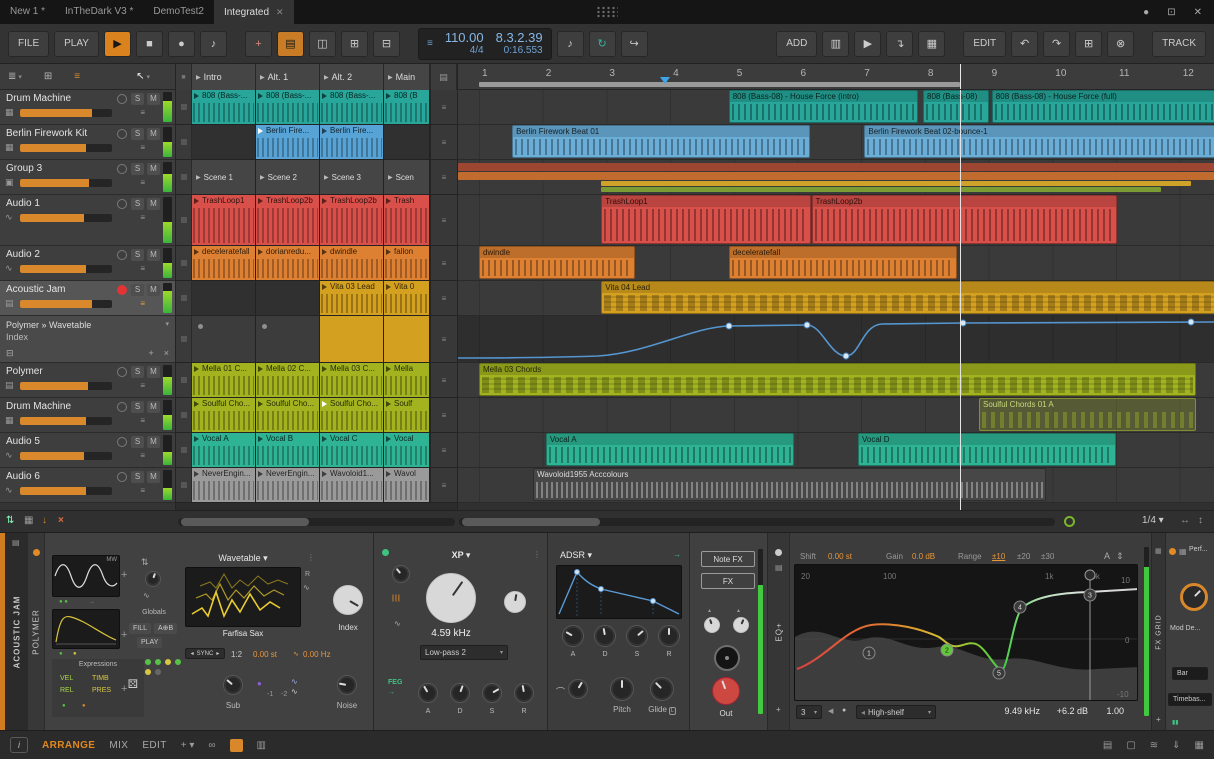 The width and height of the screenshot is (1214, 759). What do you see at coordinates (87, 485) in the screenshot?
I see `track-header: Audio 6 ∿ S M ≡` at bounding box center [87, 485].